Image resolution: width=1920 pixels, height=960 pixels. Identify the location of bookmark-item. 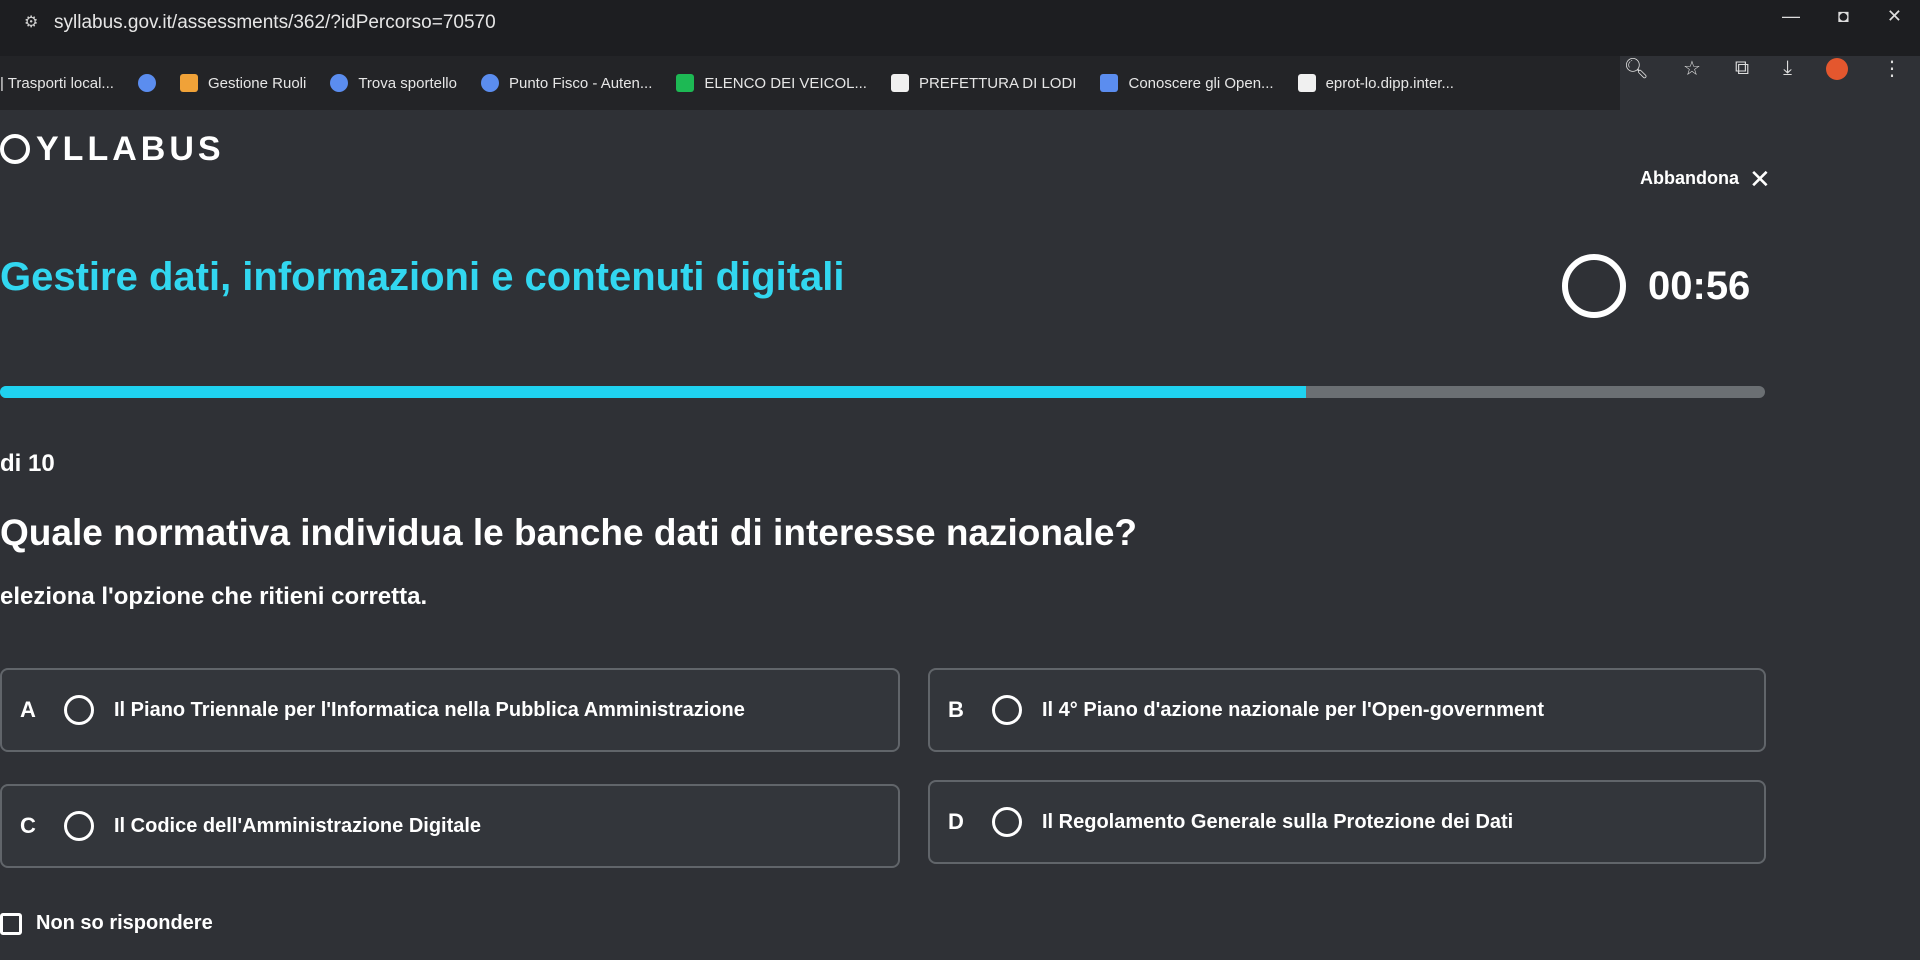
(146, 83).